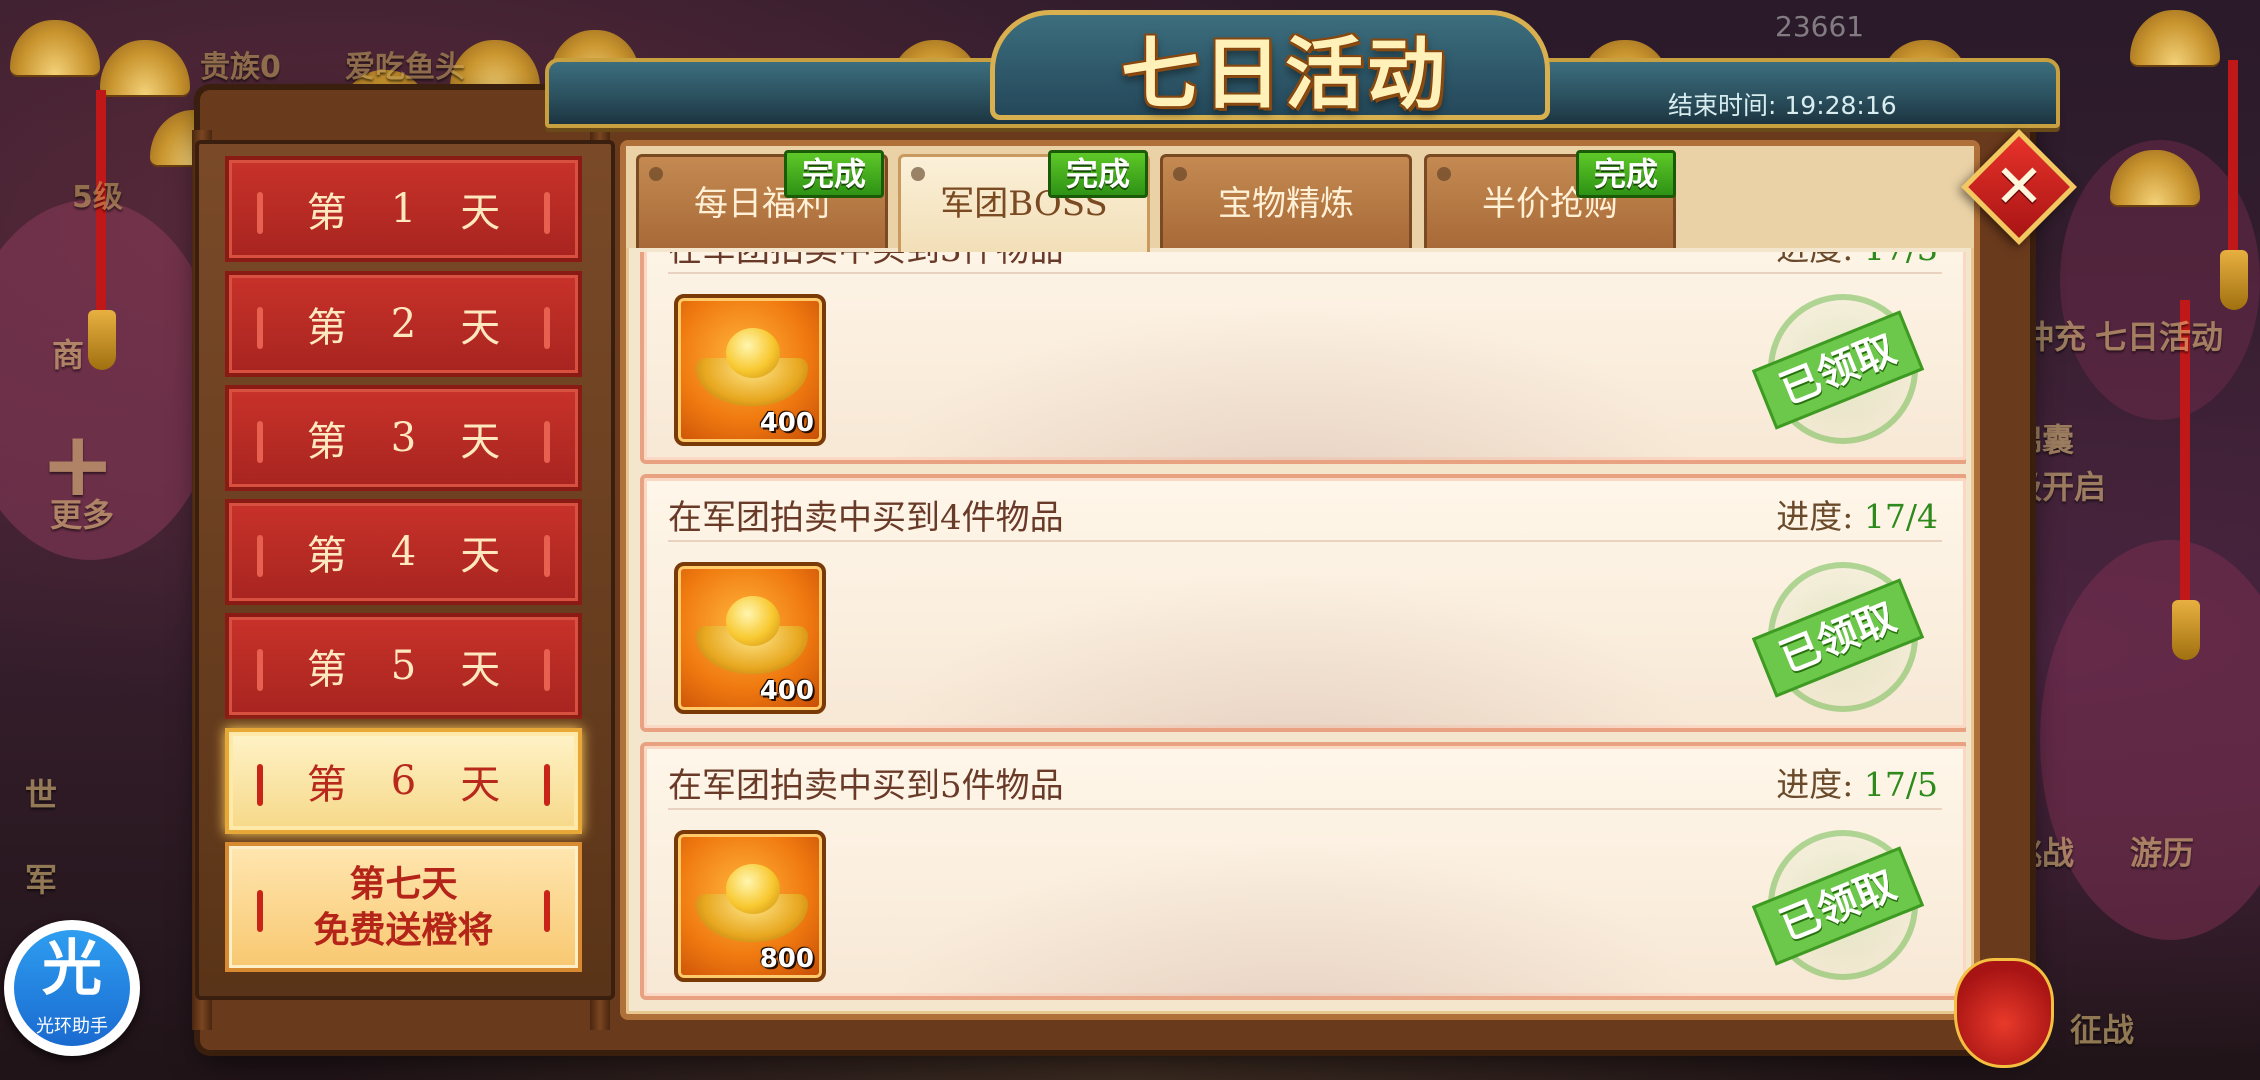  I want to click on hud-travel-label: 游历, so click(2162, 851).